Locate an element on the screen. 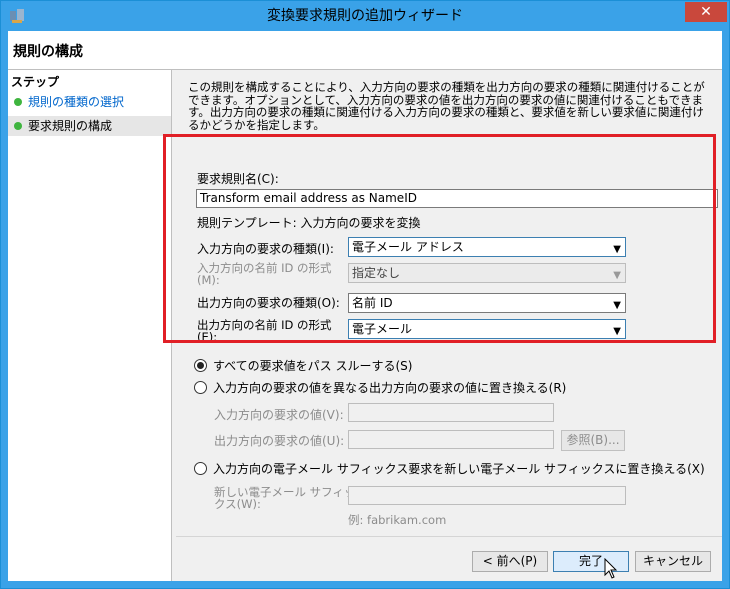 The width and height of the screenshot is (730, 589). replace-value-label: 入力方向の要求の値を異なる出力方向の要求の値に置き換える(R) is located at coordinates (389, 387).